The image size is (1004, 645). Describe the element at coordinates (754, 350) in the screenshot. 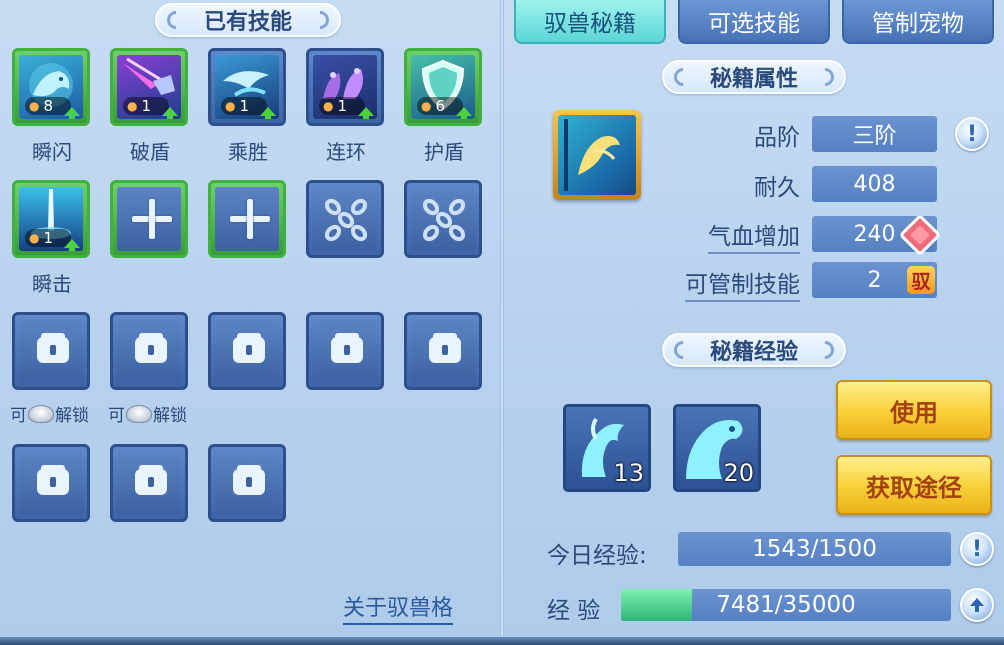

I see `manual-exp-title: 秘籍经验` at that location.